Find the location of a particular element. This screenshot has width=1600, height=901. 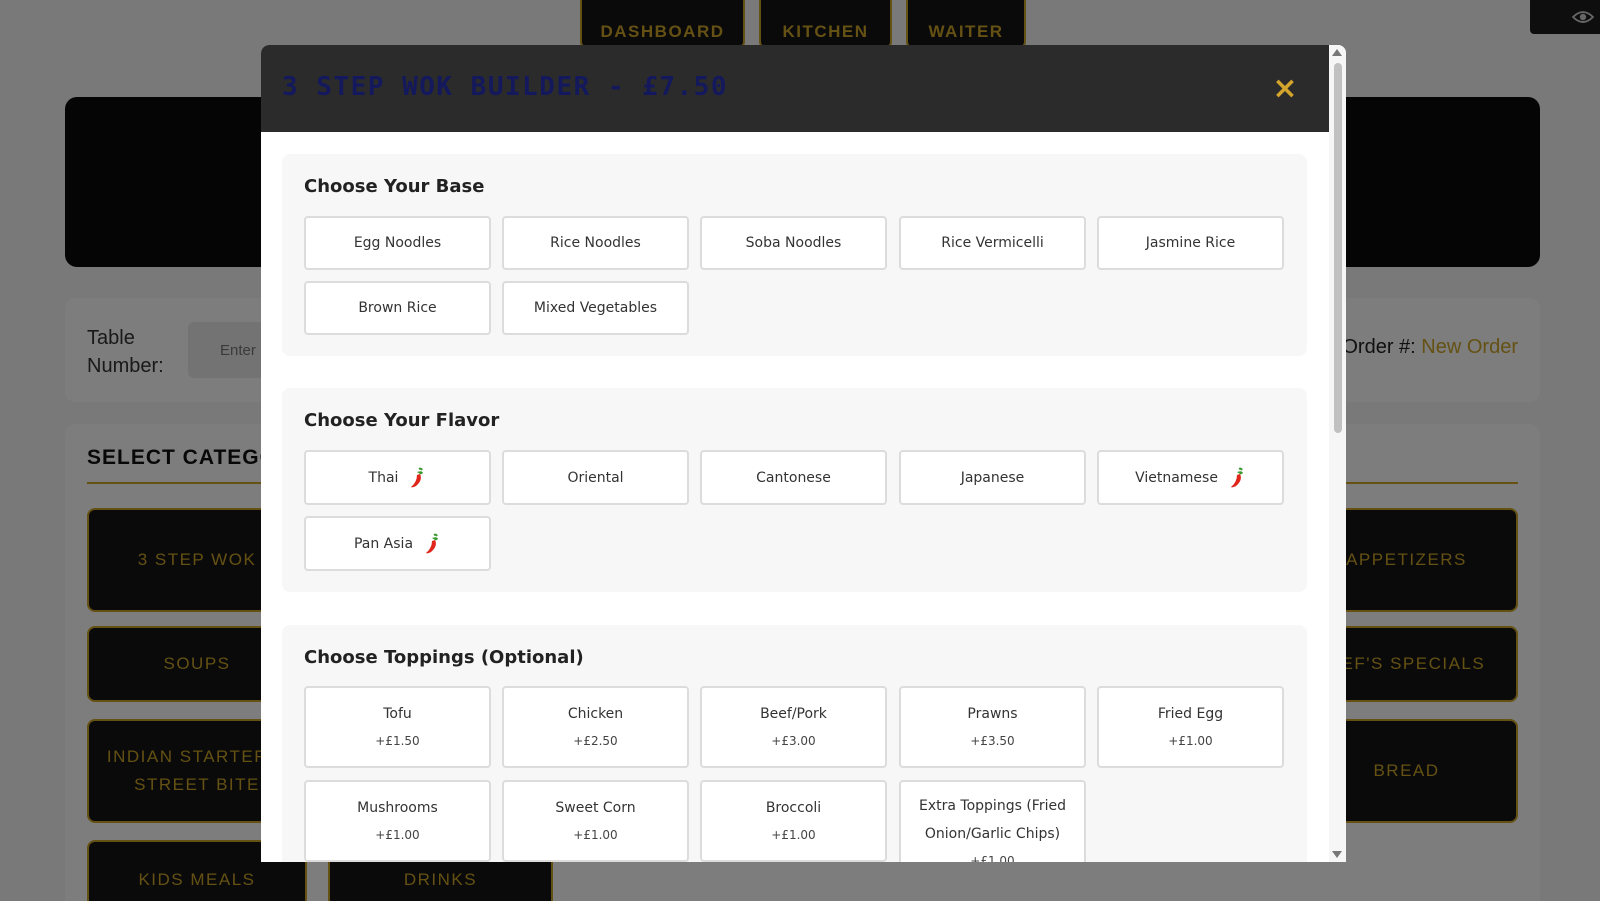

toppings-section-title: Choose Toppings (Optional) is located at coordinates (444, 657).